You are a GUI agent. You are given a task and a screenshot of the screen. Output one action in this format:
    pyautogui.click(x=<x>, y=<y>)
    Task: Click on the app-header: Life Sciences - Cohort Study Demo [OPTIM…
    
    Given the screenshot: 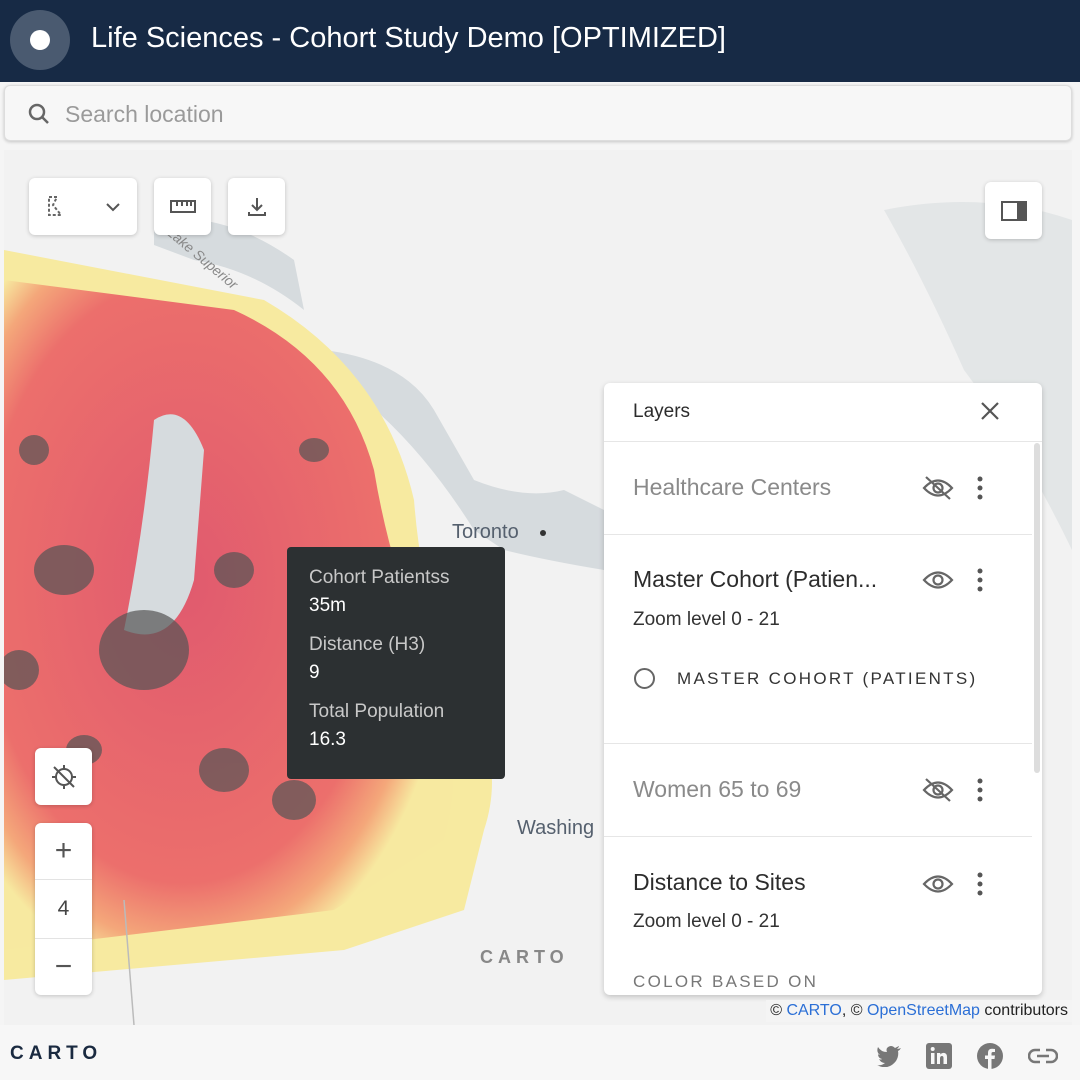 What is the action you would take?
    pyautogui.click(x=540, y=41)
    